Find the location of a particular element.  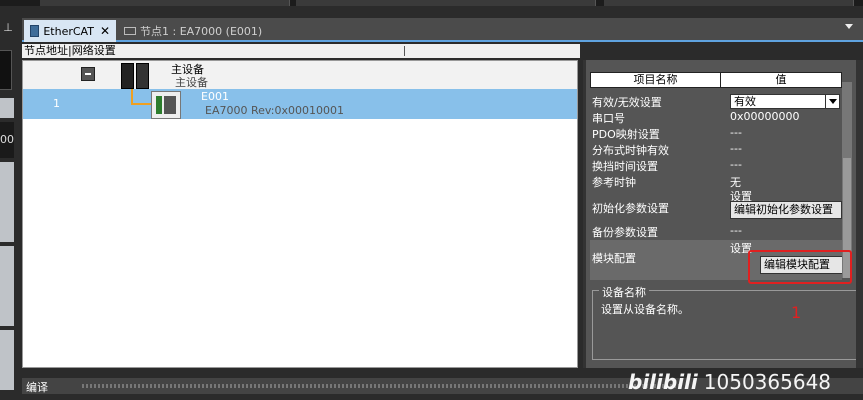

master-row: 主设备 主设备 is located at coordinates (300, 75).